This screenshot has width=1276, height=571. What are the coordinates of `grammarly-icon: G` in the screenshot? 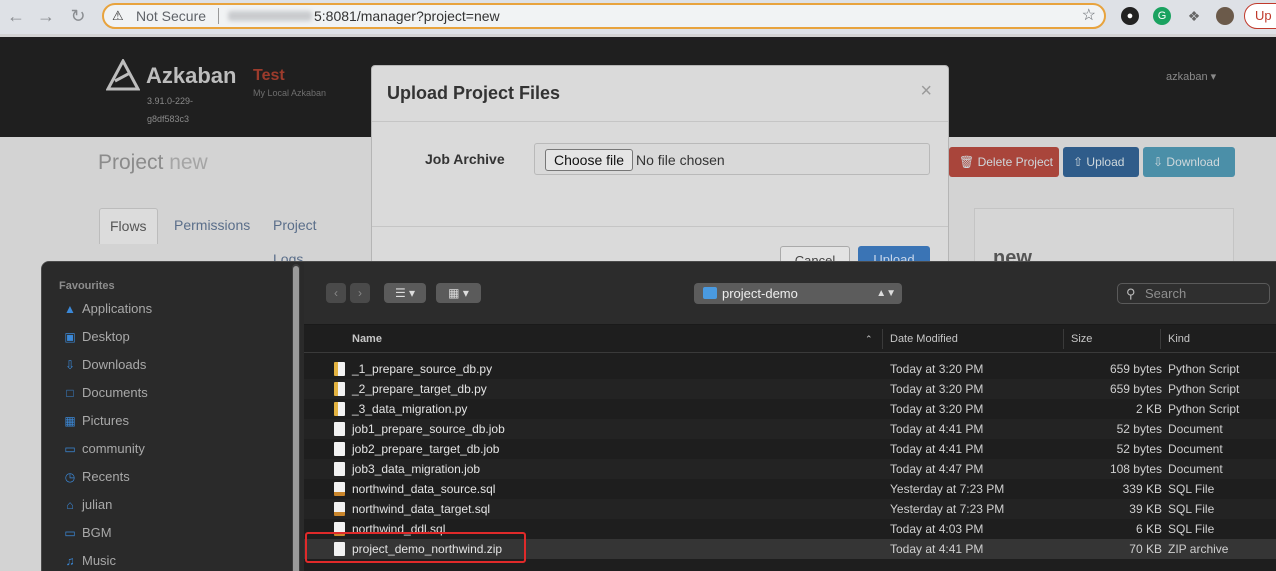 It's located at (1162, 16).